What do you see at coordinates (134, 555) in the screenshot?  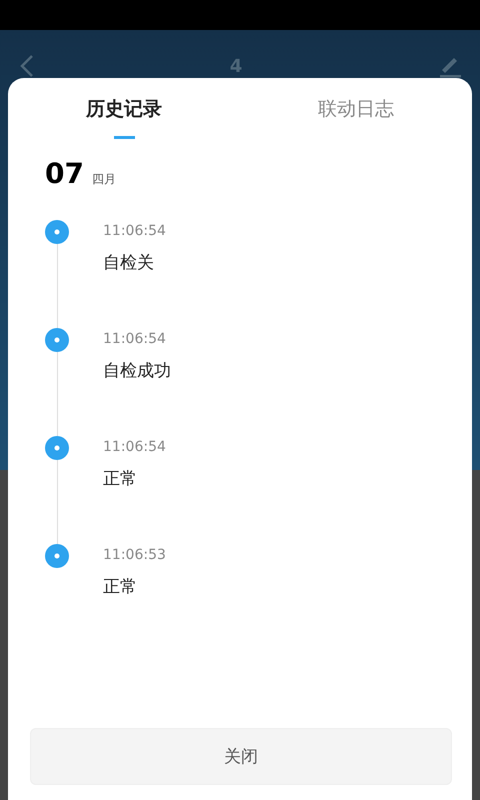 I see `record-time: 11:06:53` at bounding box center [134, 555].